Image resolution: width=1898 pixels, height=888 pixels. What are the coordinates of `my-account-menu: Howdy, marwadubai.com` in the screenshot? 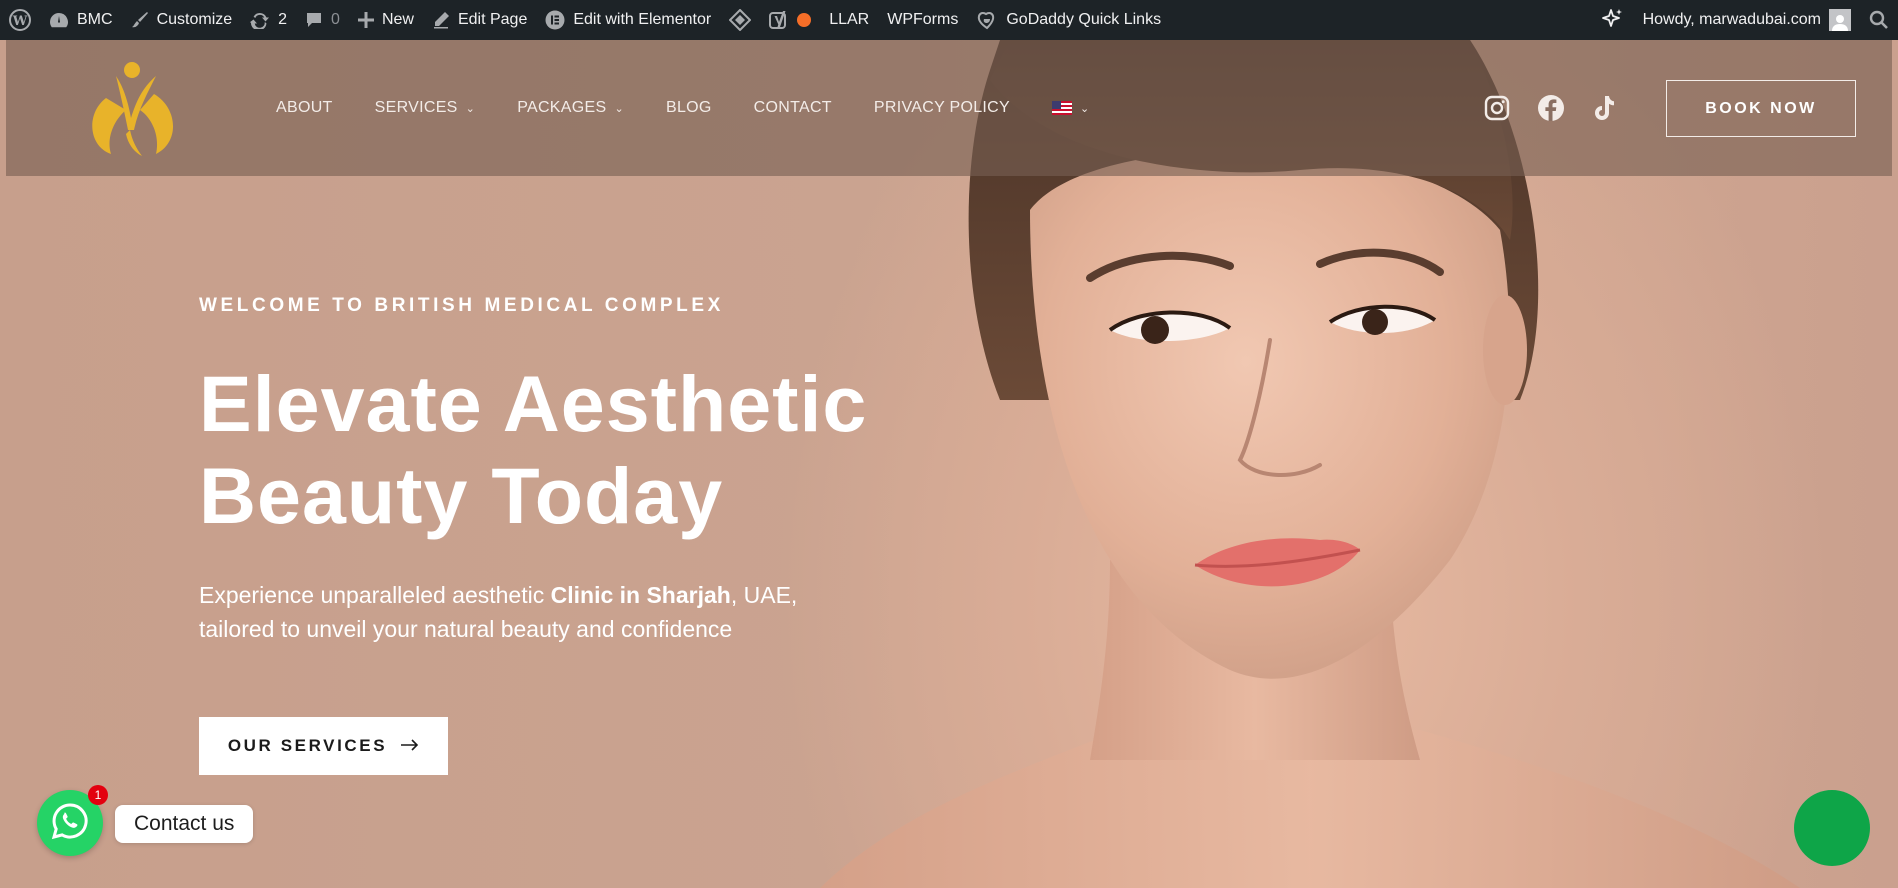 It's located at (1747, 20).